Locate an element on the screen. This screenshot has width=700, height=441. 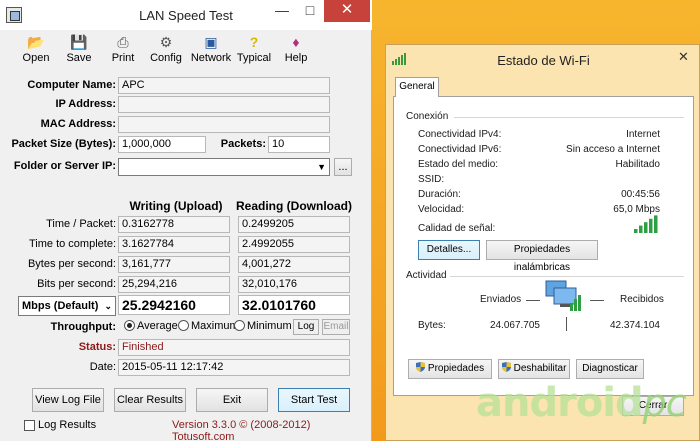
bytes-per-second-label: Bytes per second: is located at coordinates (71, 264).